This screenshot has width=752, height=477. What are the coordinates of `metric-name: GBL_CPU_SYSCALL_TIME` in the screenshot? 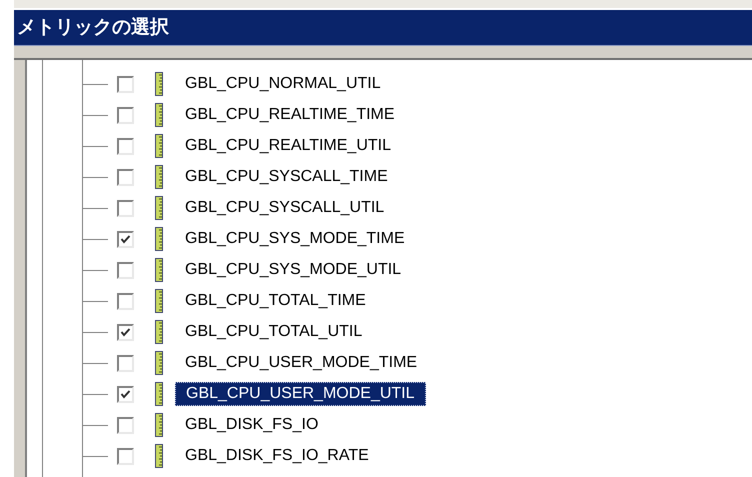 It's located at (286, 177).